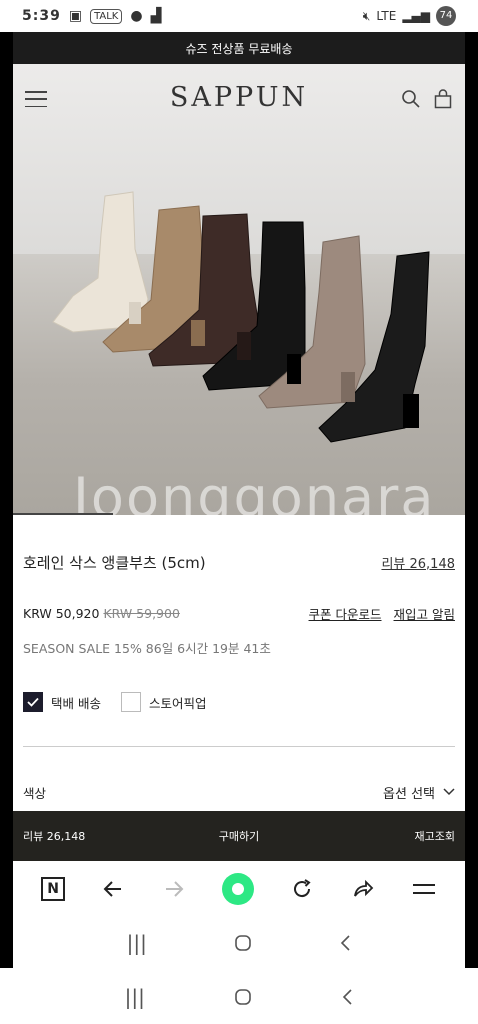  I want to click on stock-check-button: 재고조회, so click(435, 836).